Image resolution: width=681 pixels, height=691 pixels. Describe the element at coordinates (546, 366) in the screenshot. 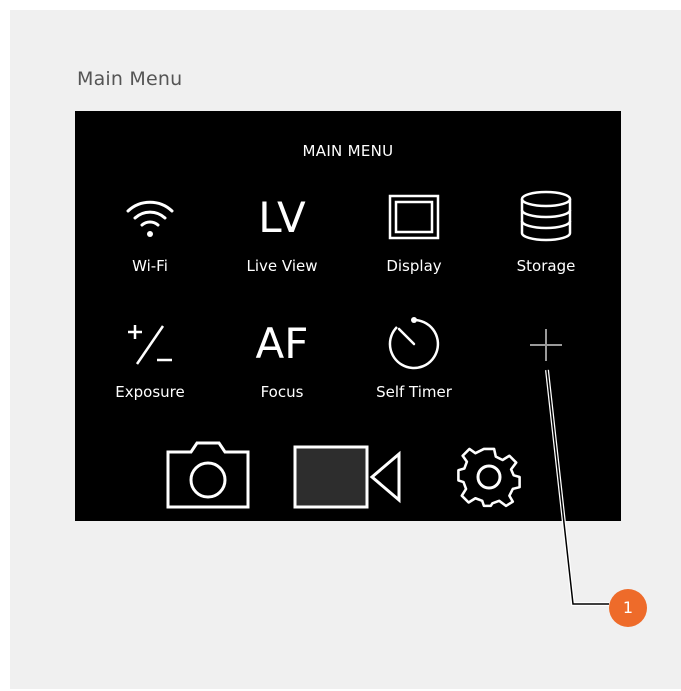

I see `add-menu-item-slot` at that location.